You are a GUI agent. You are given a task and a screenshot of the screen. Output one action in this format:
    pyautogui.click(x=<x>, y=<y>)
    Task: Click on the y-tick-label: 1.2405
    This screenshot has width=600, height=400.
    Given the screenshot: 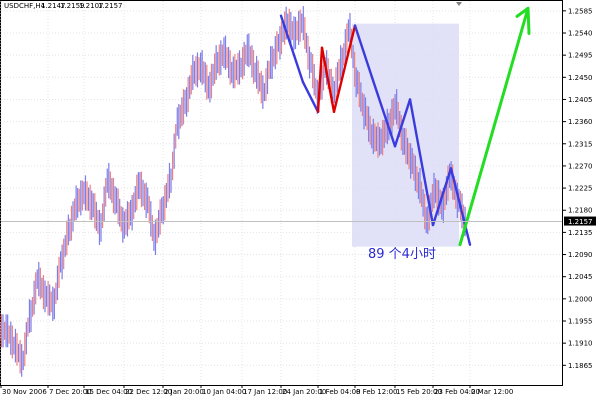 What is the action you would take?
    pyautogui.click(x=580, y=100)
    